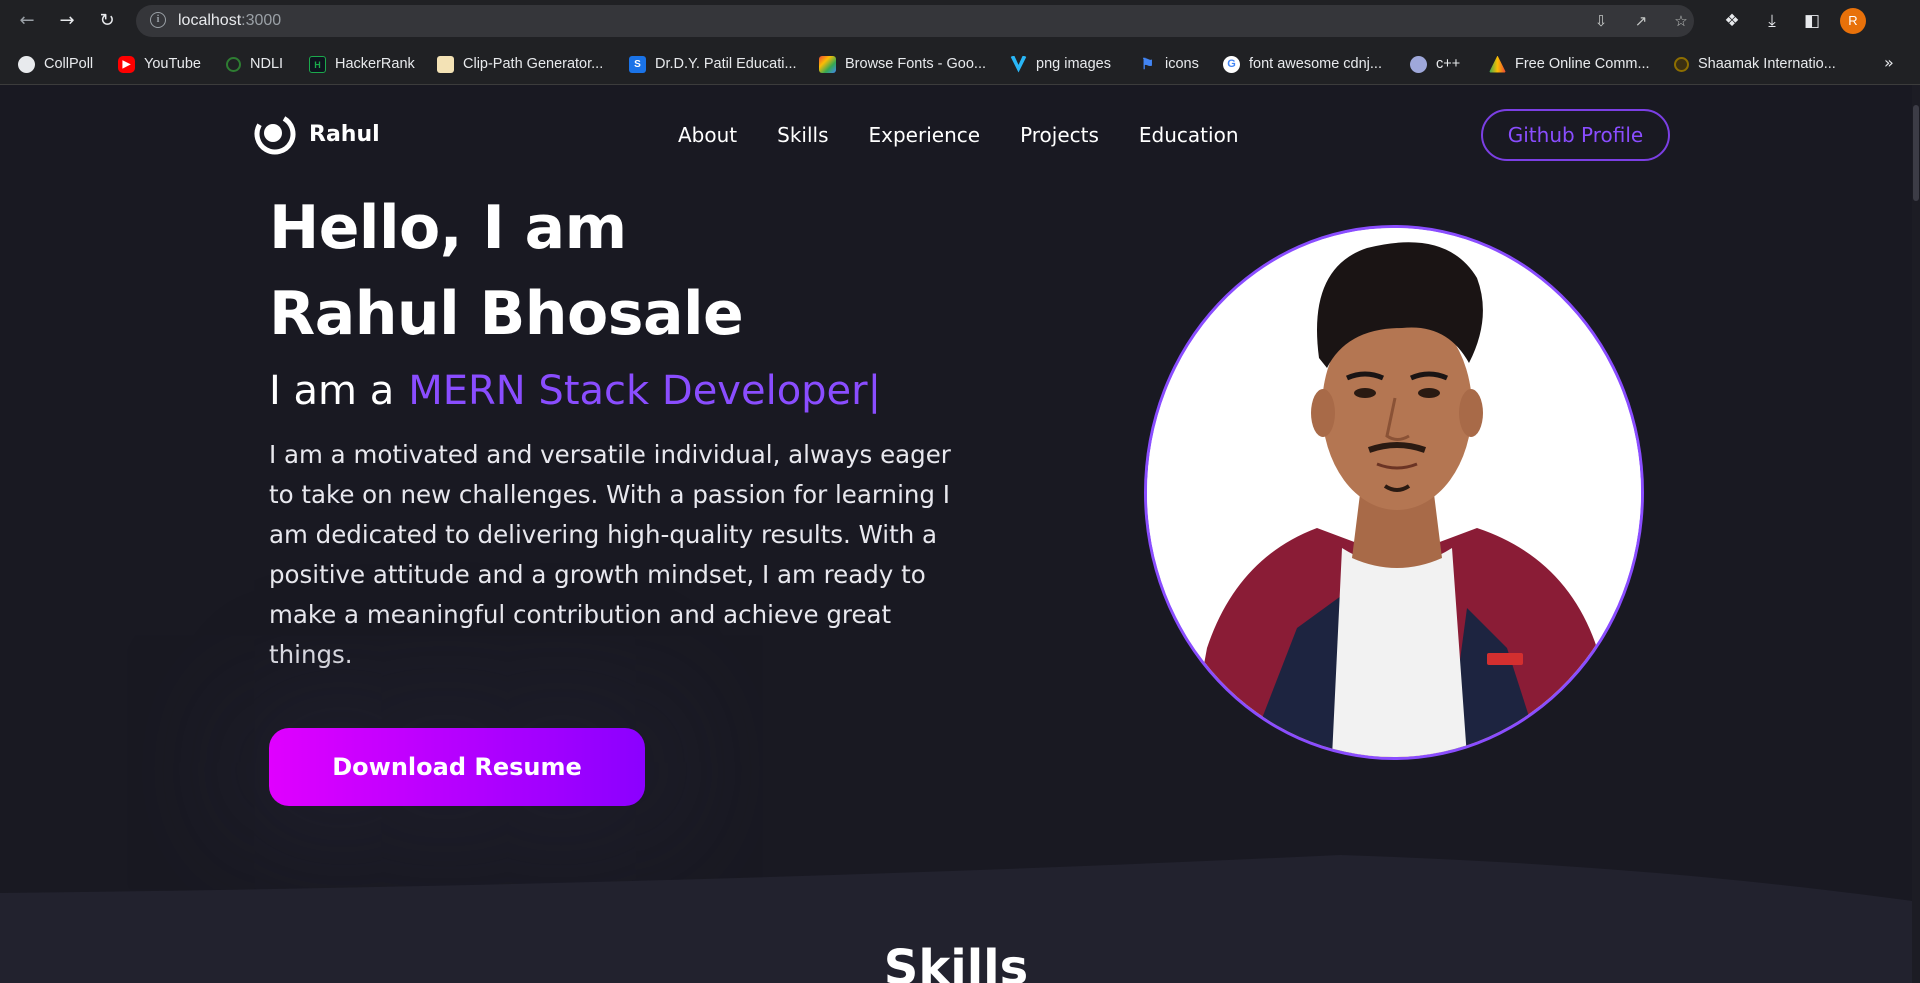  I want to click on bookmark-label: c++, so click(1448, 64).